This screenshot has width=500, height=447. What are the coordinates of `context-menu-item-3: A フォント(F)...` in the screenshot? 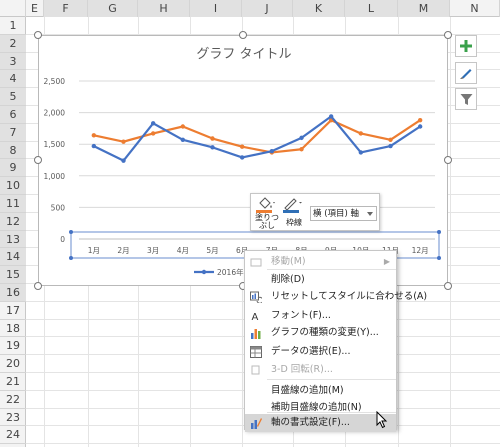 It's located at (320, 316).